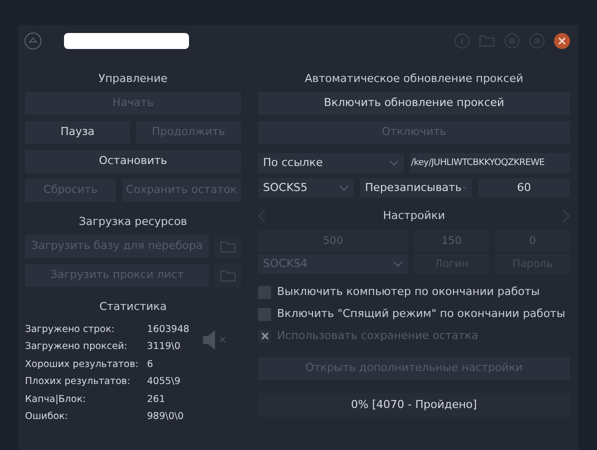 The image size is (597, 450). I want to click on interval-field: 60, so click(524, 188).